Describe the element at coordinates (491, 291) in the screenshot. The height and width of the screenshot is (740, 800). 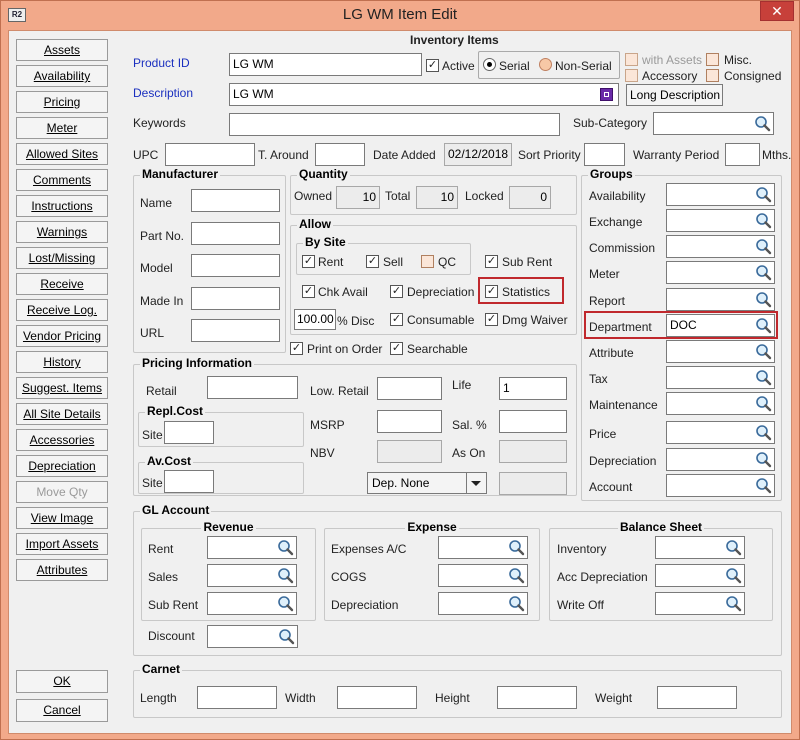
I see `statistics-checkbox: ✓` at that location.